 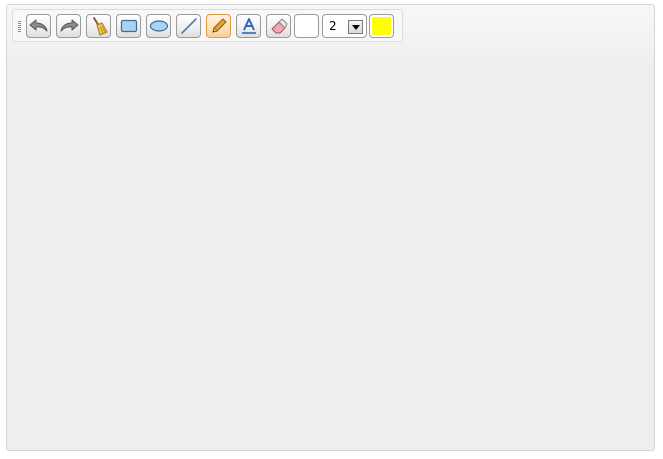 I want to click on fill-color-swatch, so click(x=306, y=26).